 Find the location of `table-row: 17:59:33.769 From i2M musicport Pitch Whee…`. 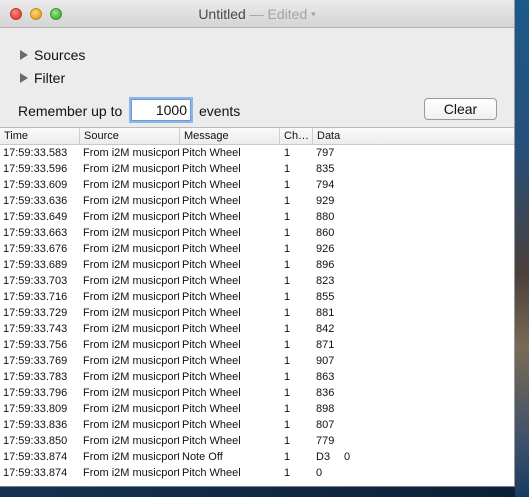

table-row: 17:59:33.769 From i2M musicport Pitch Whee… is located at coordinates (257, 361).